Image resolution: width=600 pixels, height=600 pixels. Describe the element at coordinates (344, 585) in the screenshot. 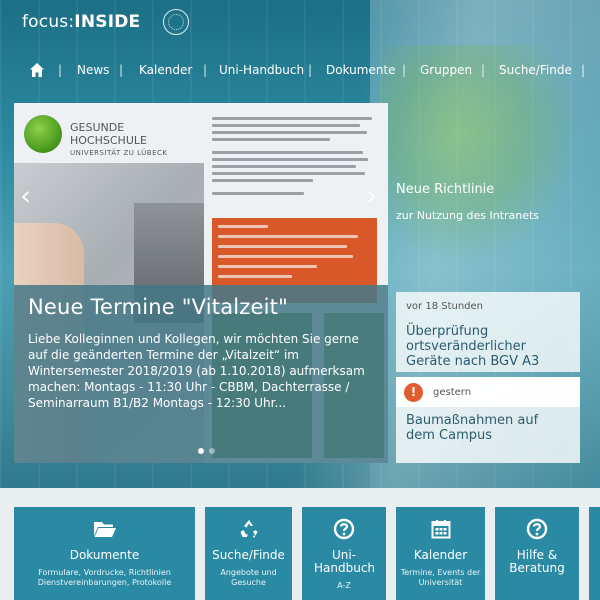

I see `tile-subtitle: A-Z` at that location.